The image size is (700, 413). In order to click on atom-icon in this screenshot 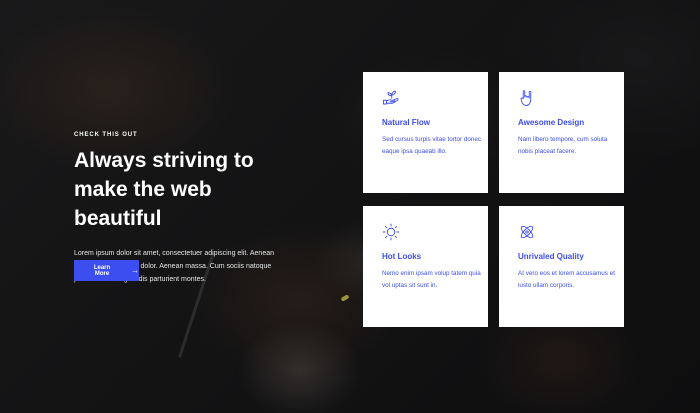, I will do `click(527, 232)`.